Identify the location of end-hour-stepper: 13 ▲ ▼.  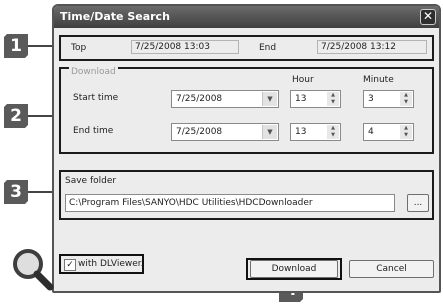
(315, 132).